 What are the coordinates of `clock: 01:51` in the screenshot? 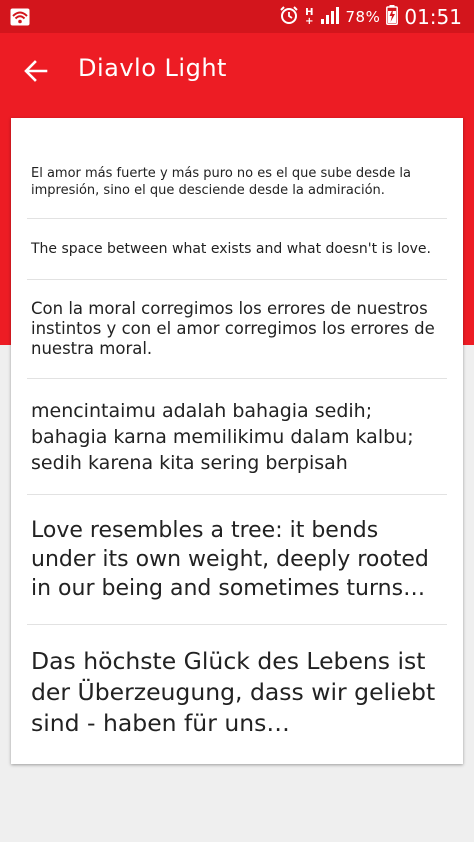 It's located at (433, 16).